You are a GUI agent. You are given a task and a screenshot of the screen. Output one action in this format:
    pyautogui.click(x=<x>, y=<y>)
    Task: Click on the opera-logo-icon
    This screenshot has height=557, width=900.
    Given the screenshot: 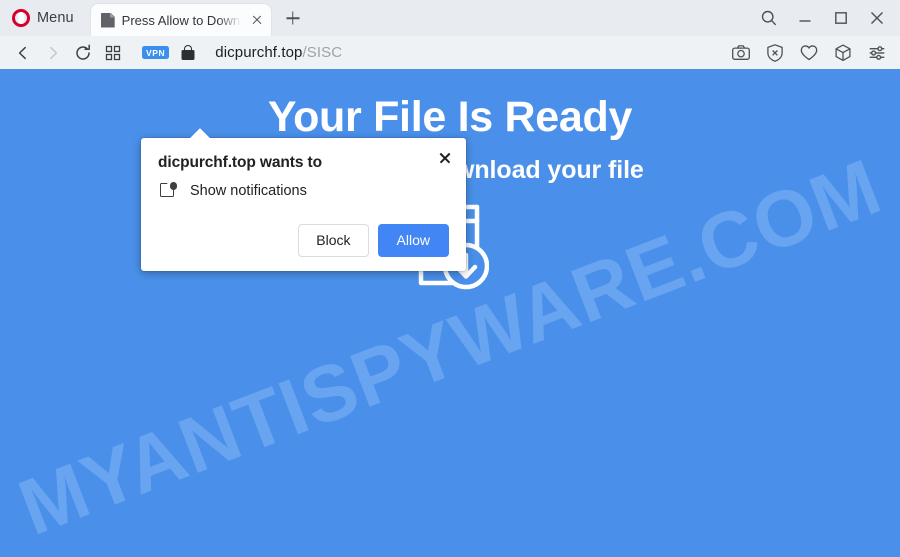 What is the action you would take?
    pyautogui.click(x=21, y=18)
    